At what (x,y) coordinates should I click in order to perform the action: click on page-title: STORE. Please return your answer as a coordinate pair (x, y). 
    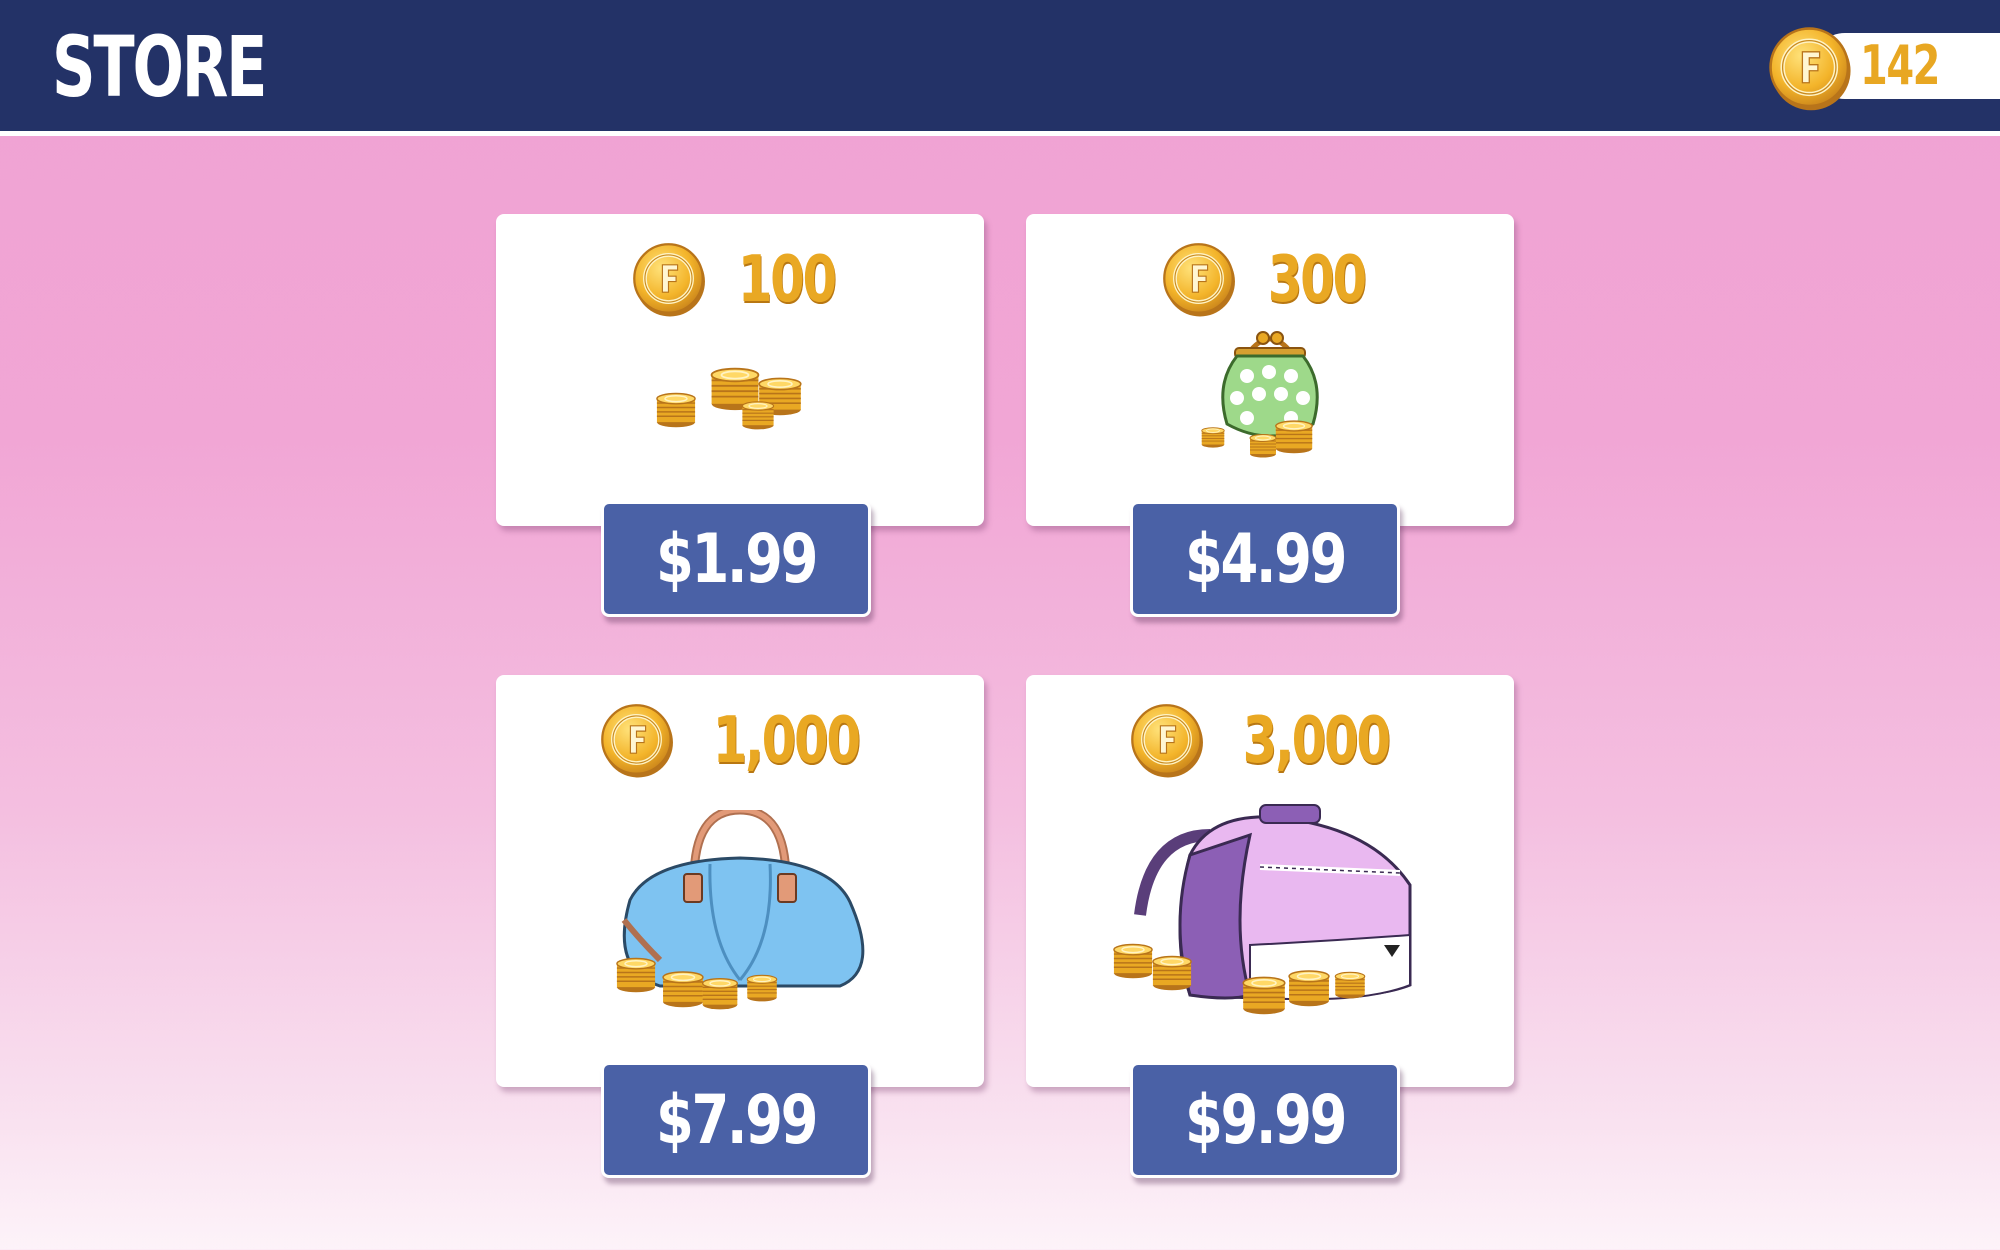
    Looking at the image, I should click on (159, 67).